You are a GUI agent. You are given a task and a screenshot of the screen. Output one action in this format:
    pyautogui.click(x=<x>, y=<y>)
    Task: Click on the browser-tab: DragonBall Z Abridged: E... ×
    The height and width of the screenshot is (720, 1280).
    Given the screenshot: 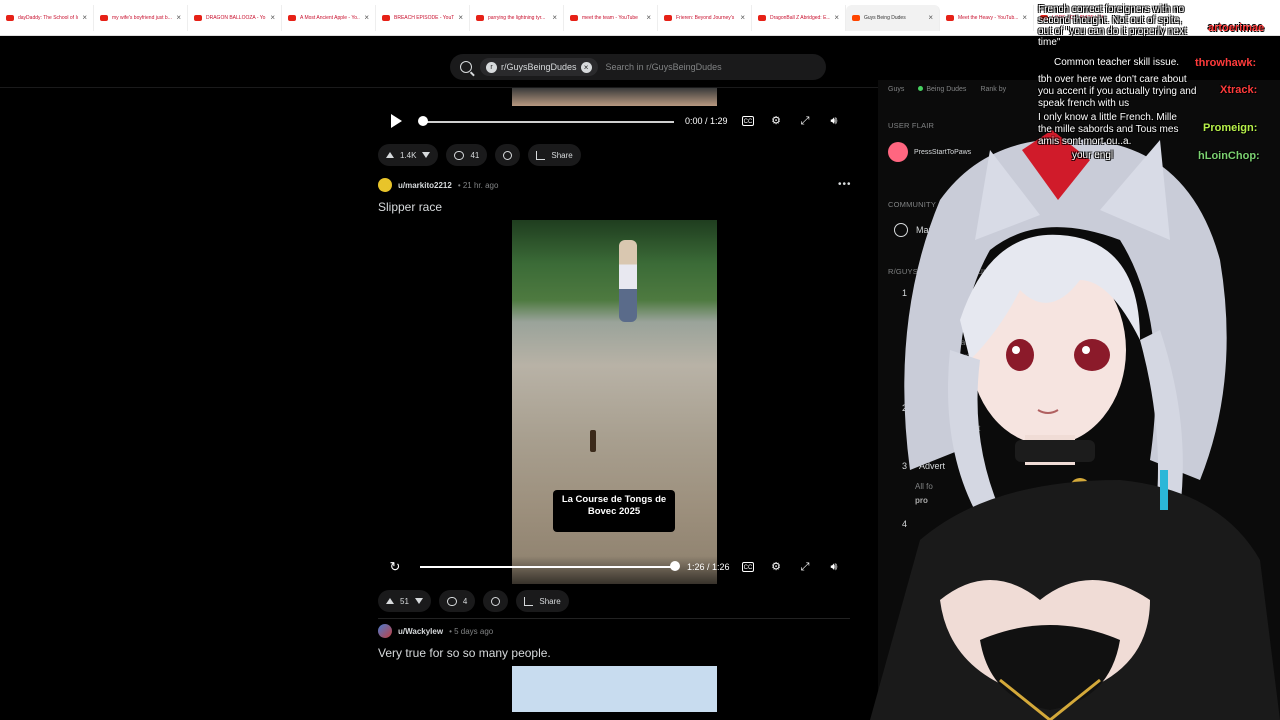 What is the action you would take?
    pyautogui.click(x=799, y=17)
    